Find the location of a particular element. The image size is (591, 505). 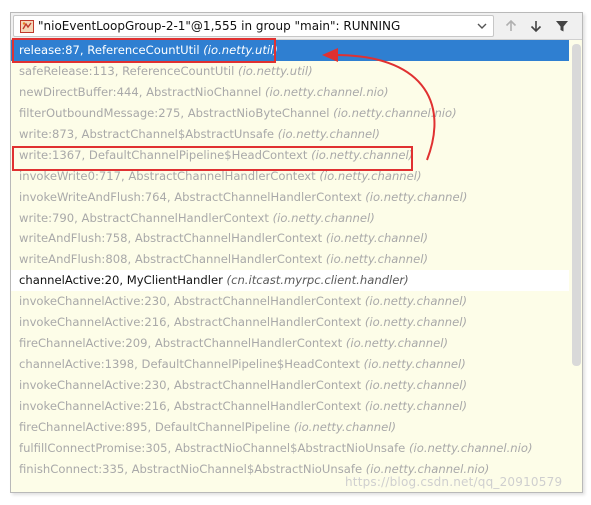

watermark-text: https://blog.csdn.net/qq_20910579 is located at coordinates (454, 482).